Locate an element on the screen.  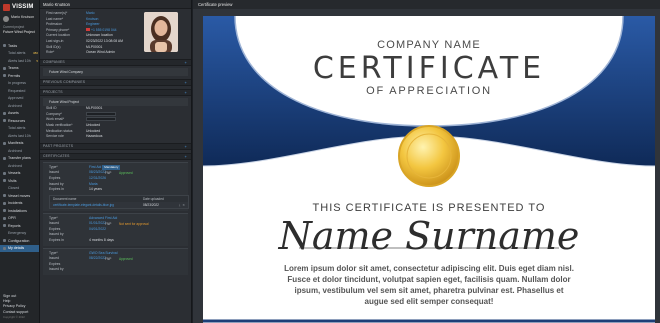
sidebar-item: Reports is located at coordinates (19, 226).